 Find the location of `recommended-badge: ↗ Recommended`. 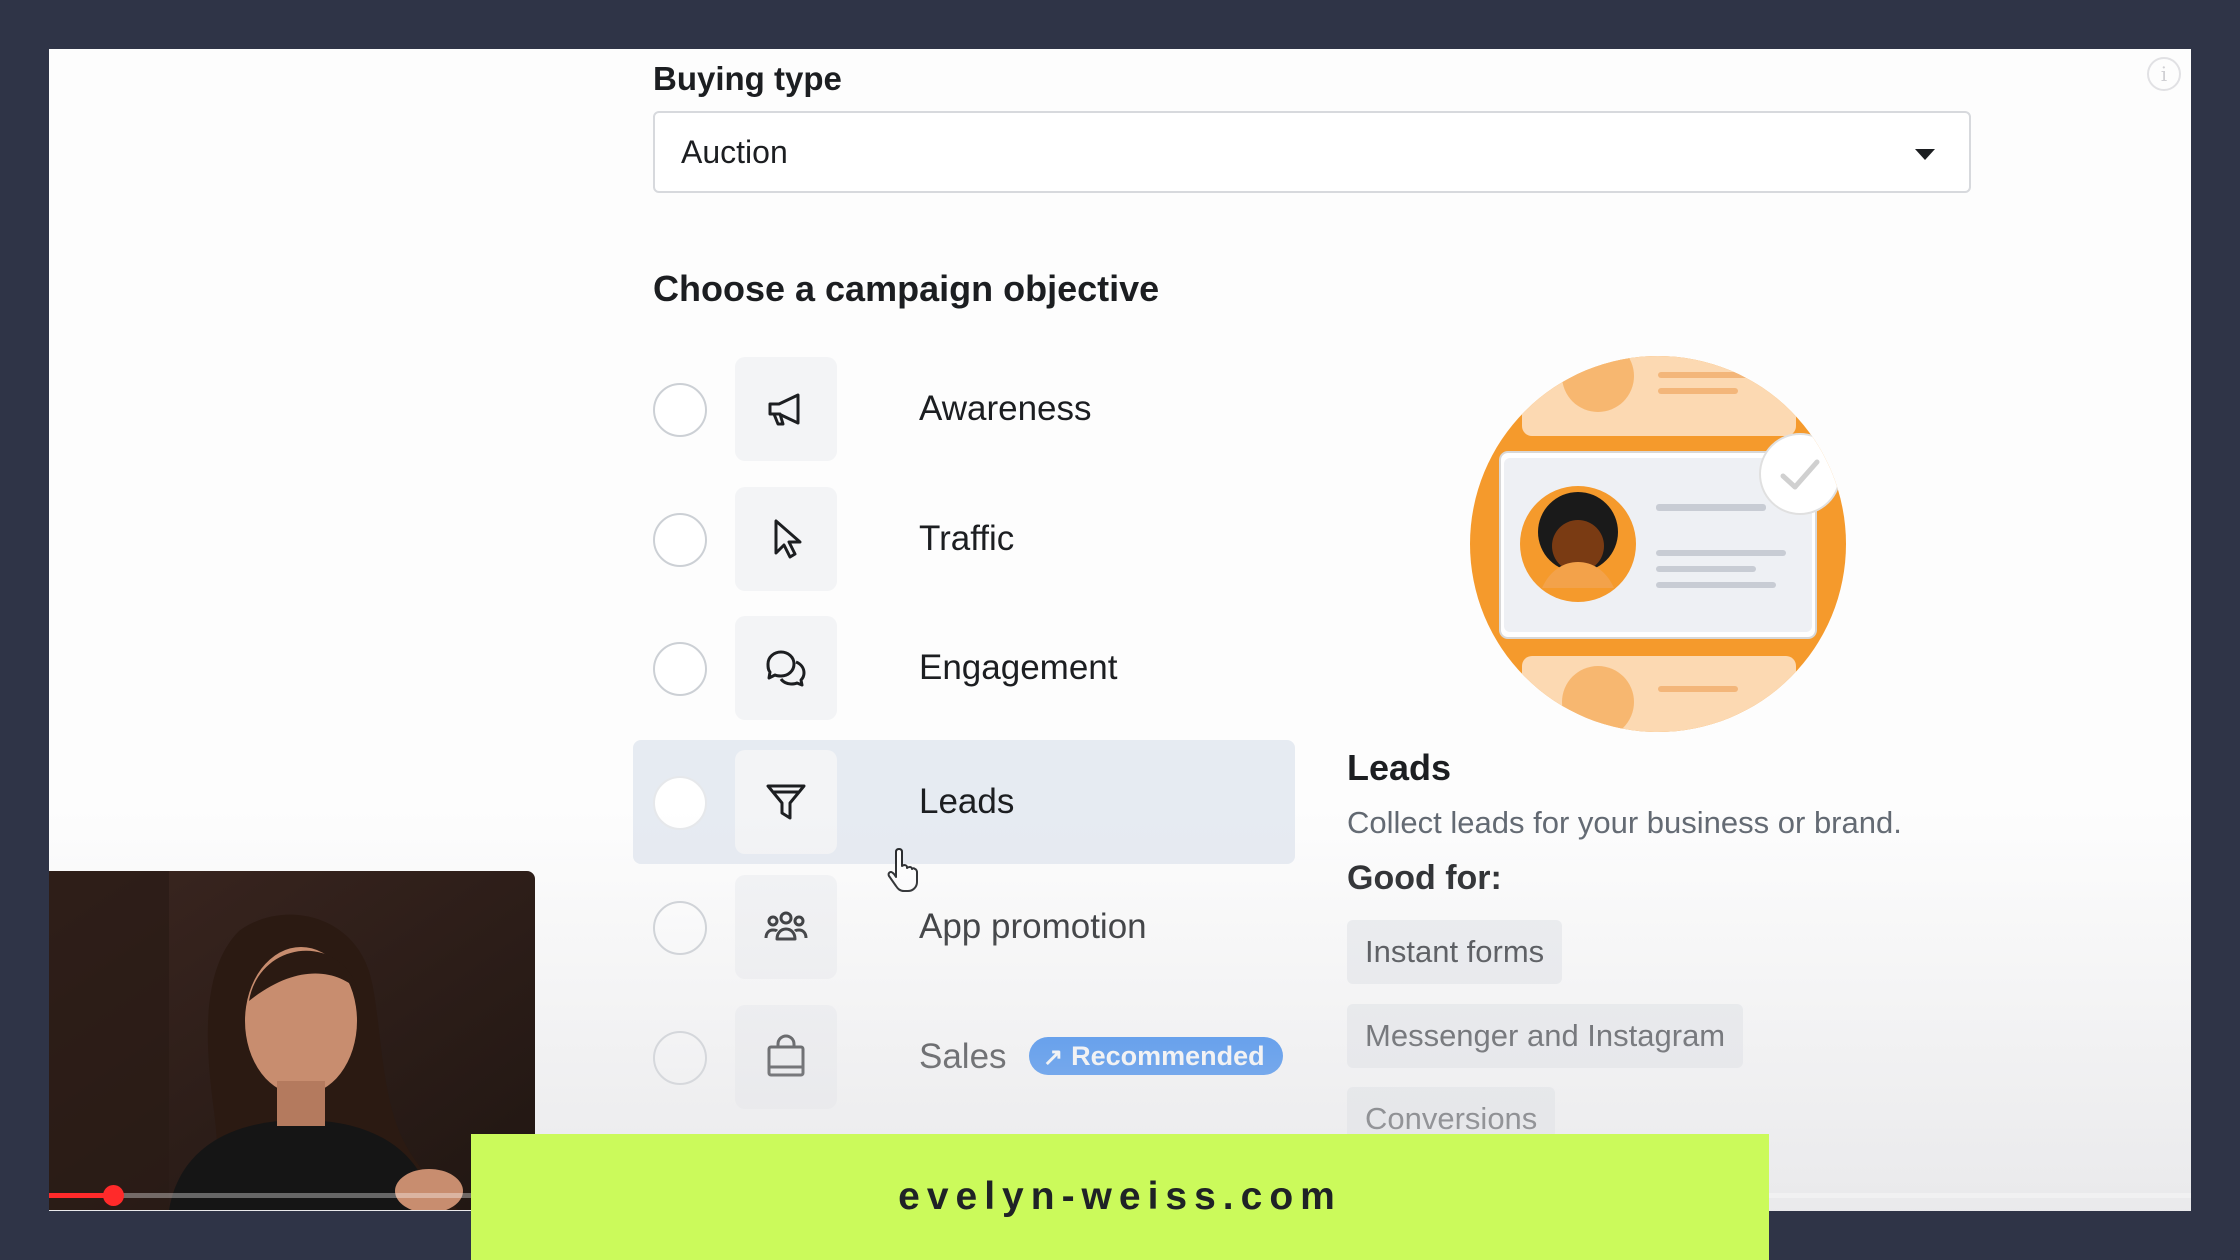

recommended-badge: ↗ Recommended is located at coordinates (1156, 1056).